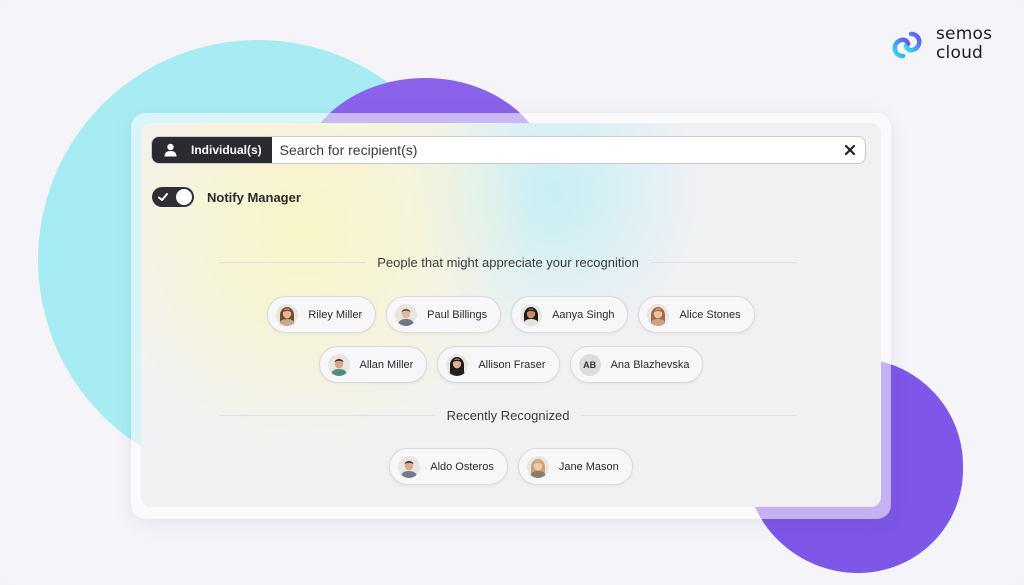 The height and width of the screenshot is (585, 1024). Describe the element at coordinates (335, 314) in the screenshot. I see `person-name: Riley Miller` at that location.